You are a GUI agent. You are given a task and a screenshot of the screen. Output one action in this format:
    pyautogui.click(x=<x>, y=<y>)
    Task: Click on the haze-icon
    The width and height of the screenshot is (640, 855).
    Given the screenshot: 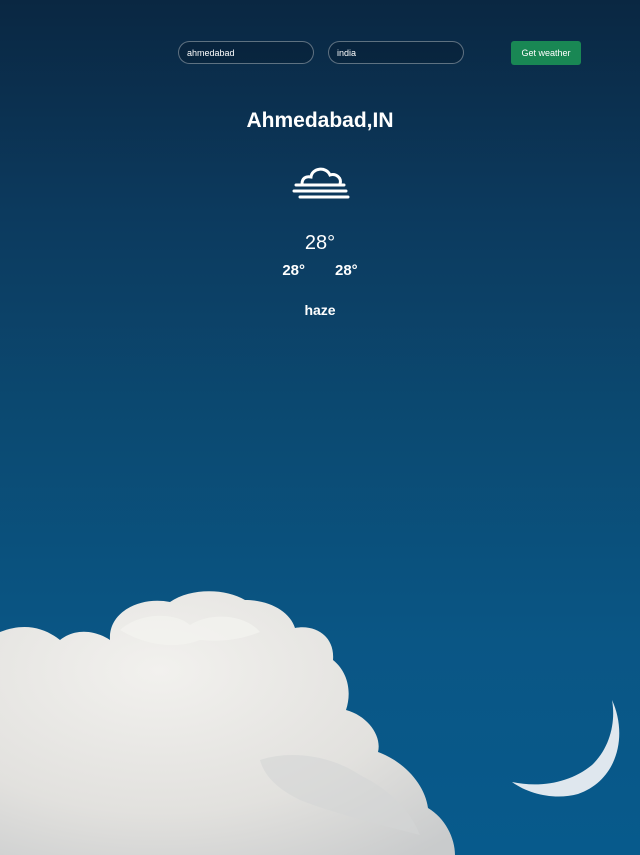 What is the action you would take?
    pyautogui.click(x=321, y=183)
    